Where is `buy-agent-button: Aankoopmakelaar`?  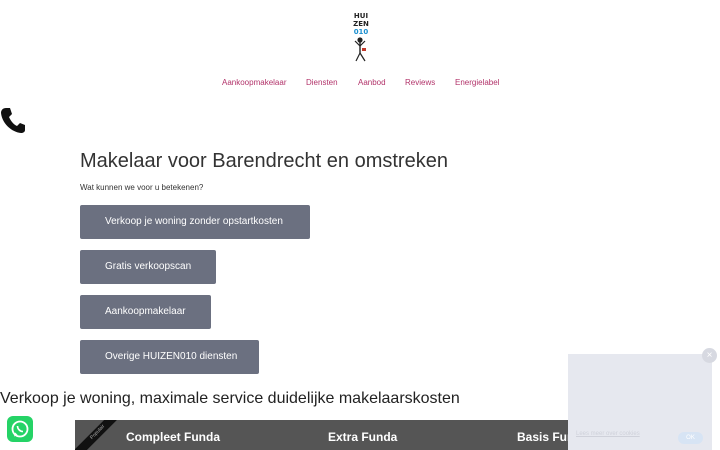 buy-agent-button: Aankoopmakelaar is located at coordinates (145, 312).